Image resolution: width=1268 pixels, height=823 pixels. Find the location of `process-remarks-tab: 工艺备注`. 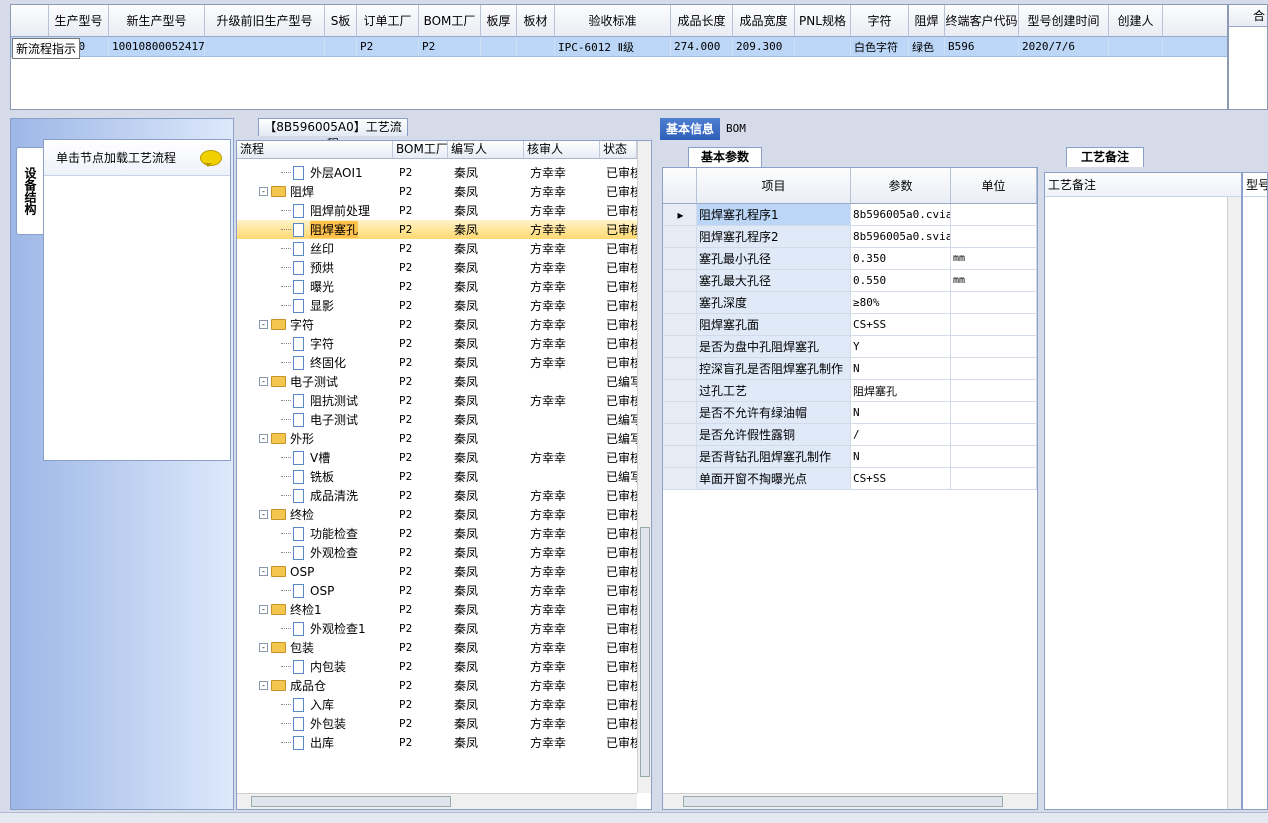

process-remarks-tab: 工艺备注 is located at coordinates (1105, 157).